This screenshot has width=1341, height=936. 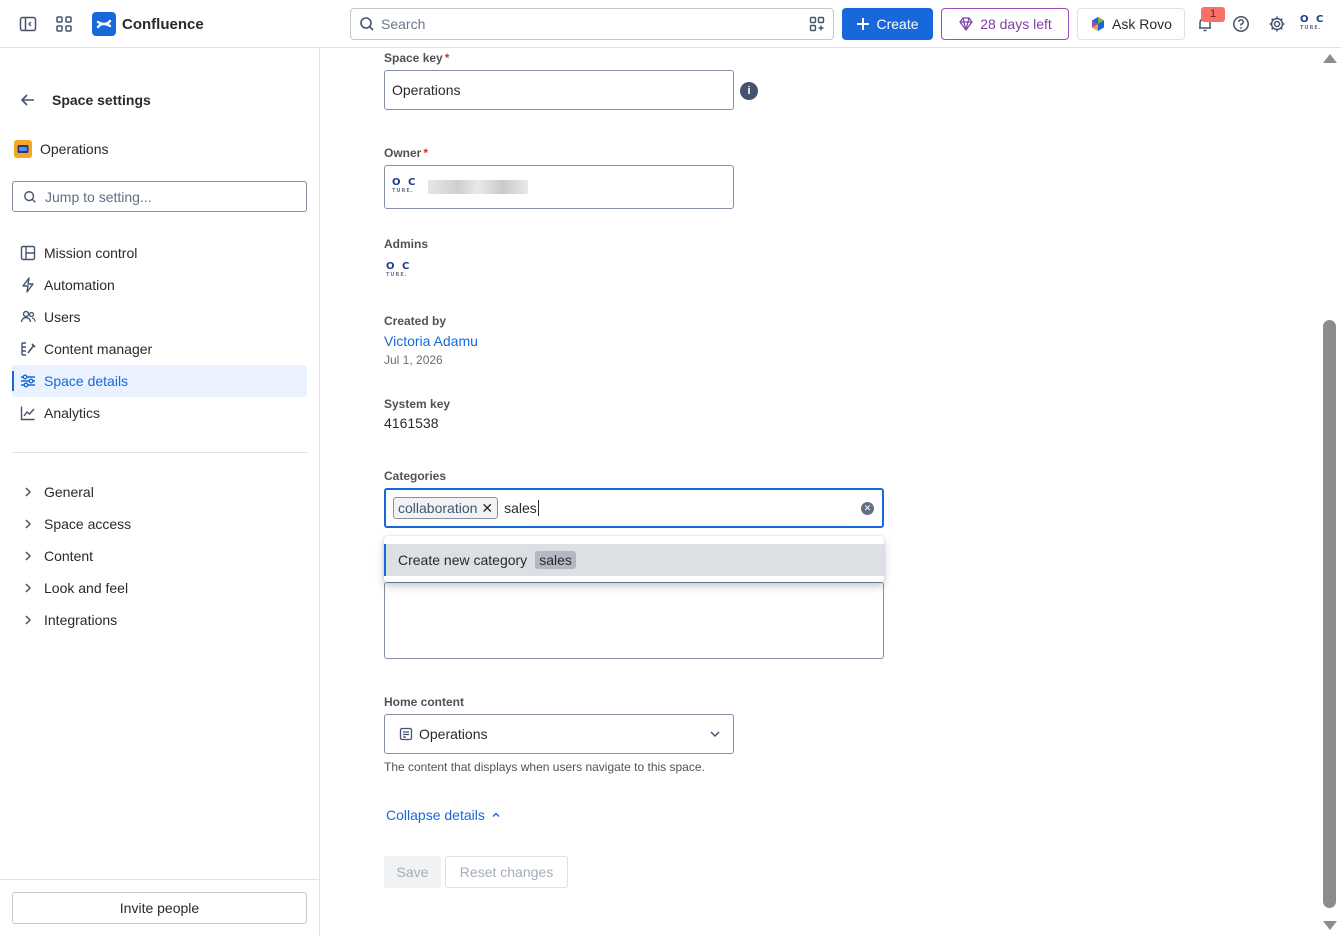 I want to click on remove-tag-icon: ✕, so click(x=487, y=508).